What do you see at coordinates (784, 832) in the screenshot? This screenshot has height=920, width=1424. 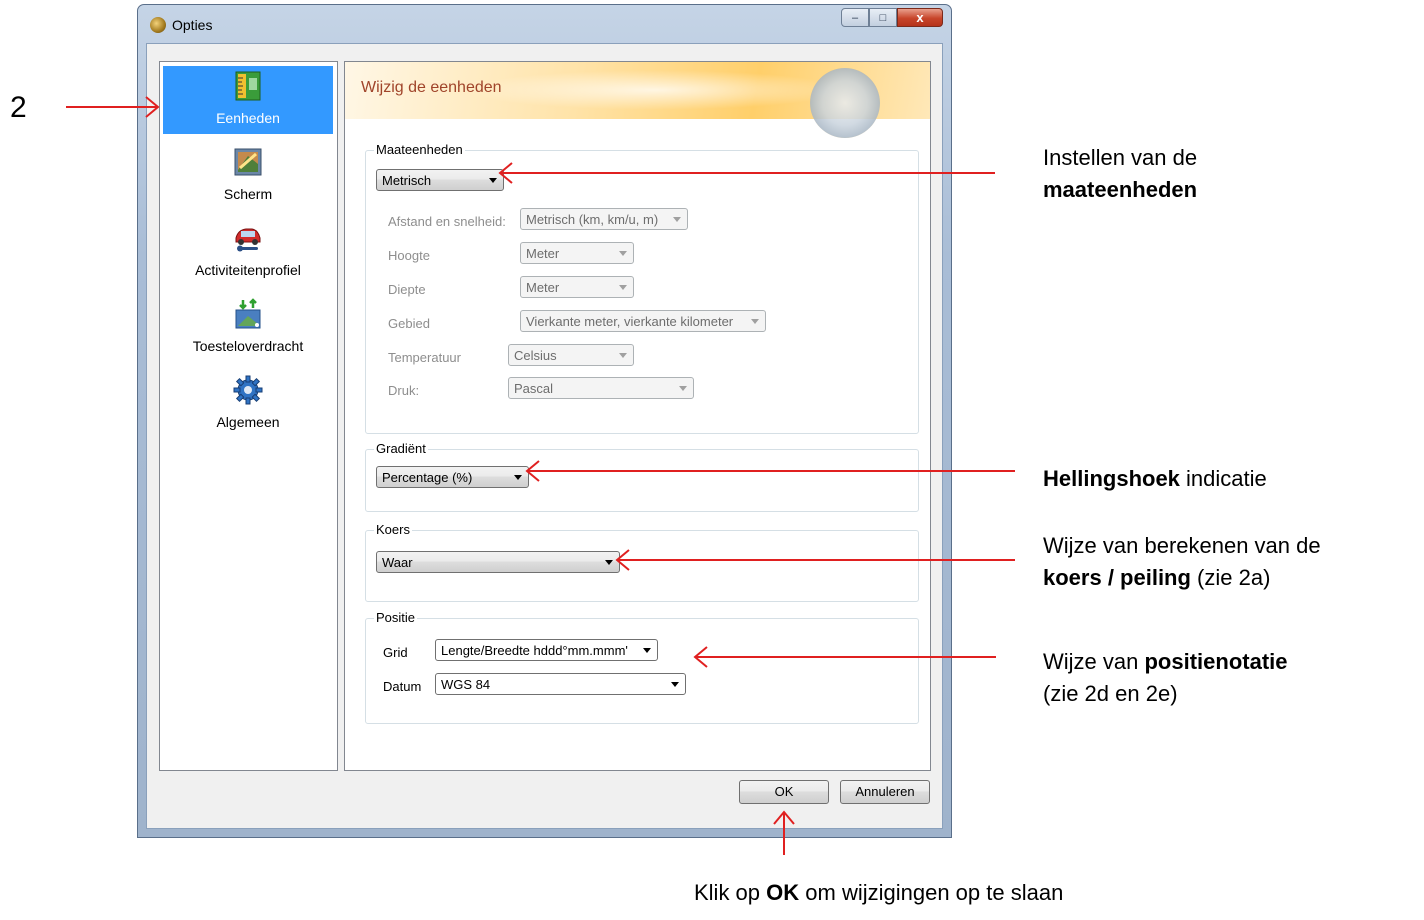 I see `arrow-to-ok` at bounding box center [784, 832].